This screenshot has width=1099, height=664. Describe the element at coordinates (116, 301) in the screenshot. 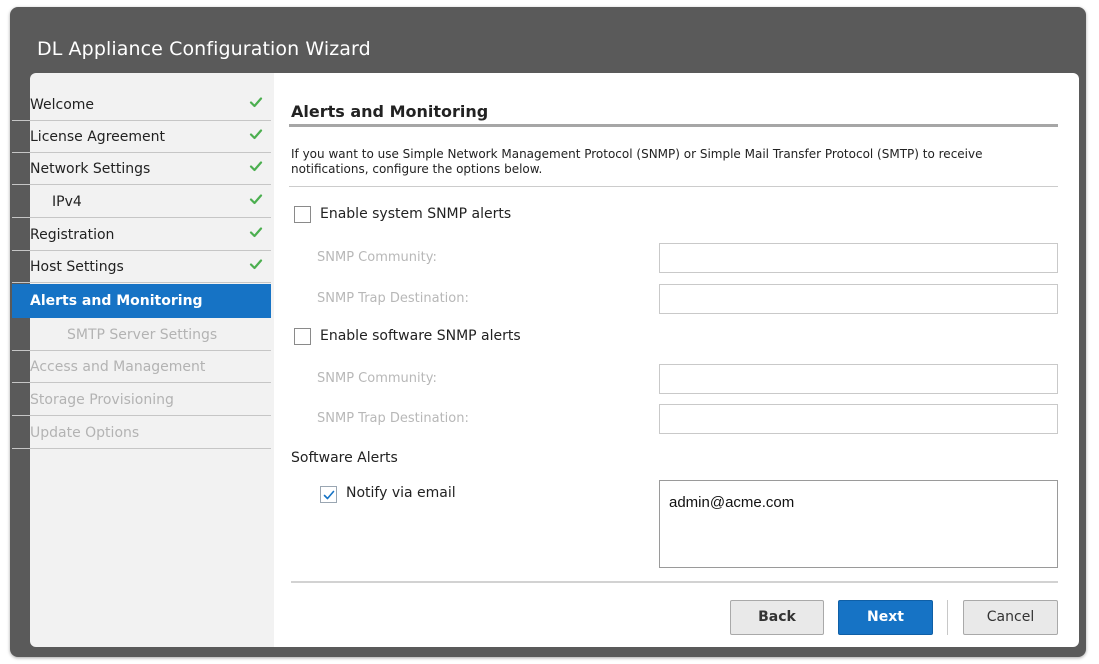

I see `sidebar-item-label: Alerts and Monitoring` at that location.